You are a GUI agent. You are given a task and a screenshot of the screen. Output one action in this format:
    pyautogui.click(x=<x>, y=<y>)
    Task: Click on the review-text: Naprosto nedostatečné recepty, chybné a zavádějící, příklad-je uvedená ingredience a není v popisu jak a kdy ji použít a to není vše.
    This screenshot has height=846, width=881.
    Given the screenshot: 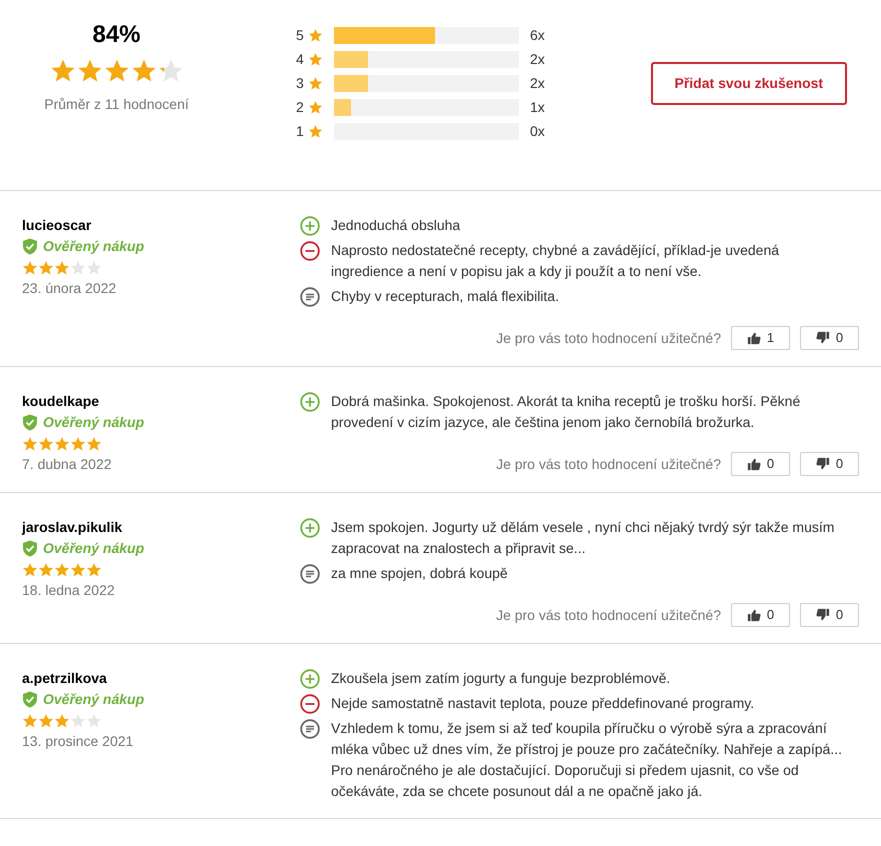 What is the action you would take?
    pyautogui.click(x=555, y=261)
    